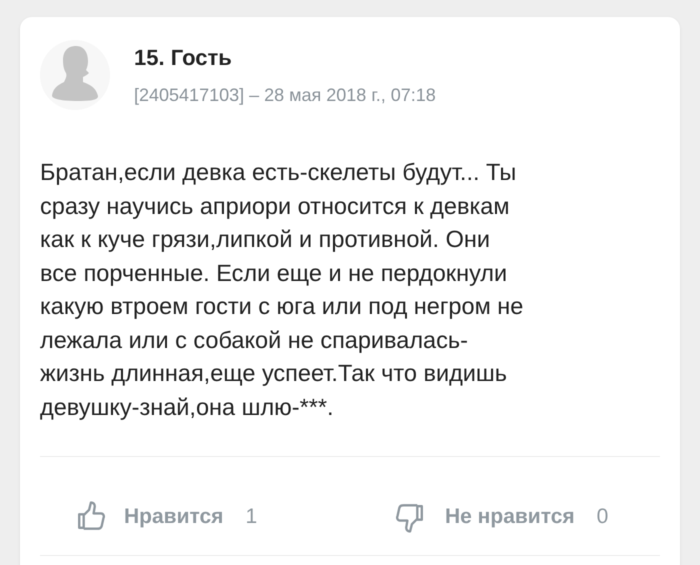  What do you see at coordinates (285, 96) in the screenshot?
I see `comment-meta: [2405417103] – 28 мая 2018 г., 07:18` at bounding box center [285, 96].